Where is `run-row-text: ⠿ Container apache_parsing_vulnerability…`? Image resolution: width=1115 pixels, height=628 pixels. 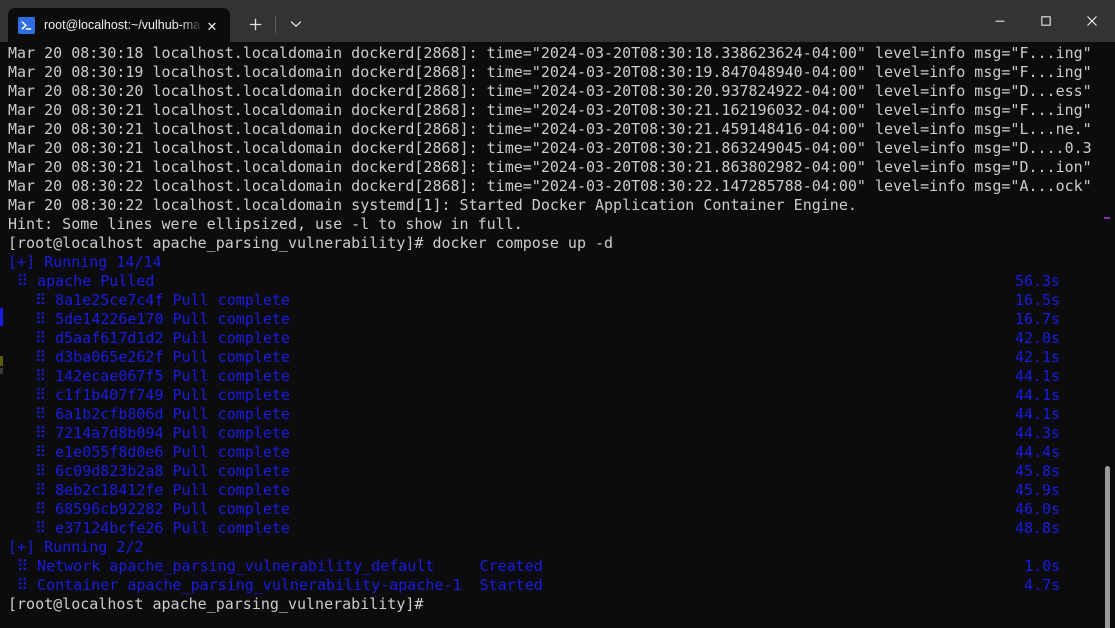
run-row-text: ⠿ Container apache_parsing_vulnerability… is located at coordinates (275, 585).